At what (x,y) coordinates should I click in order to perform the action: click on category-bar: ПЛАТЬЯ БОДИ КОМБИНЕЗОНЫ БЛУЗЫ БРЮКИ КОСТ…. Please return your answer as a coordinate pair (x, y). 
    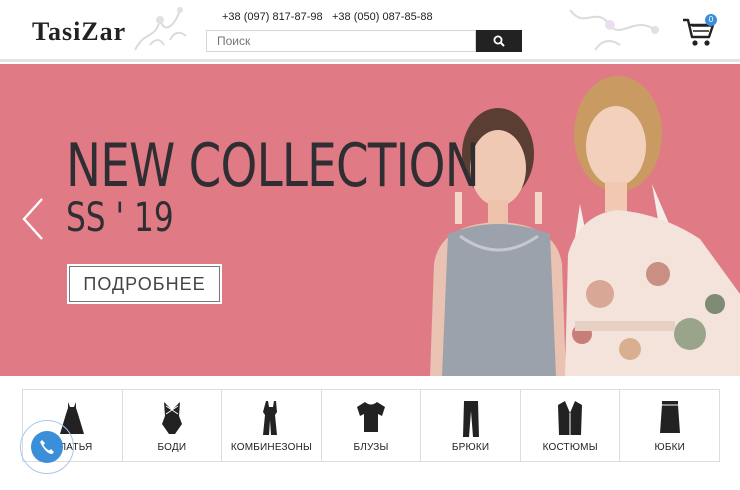
    Looking at the image, I should click on (371, 425).